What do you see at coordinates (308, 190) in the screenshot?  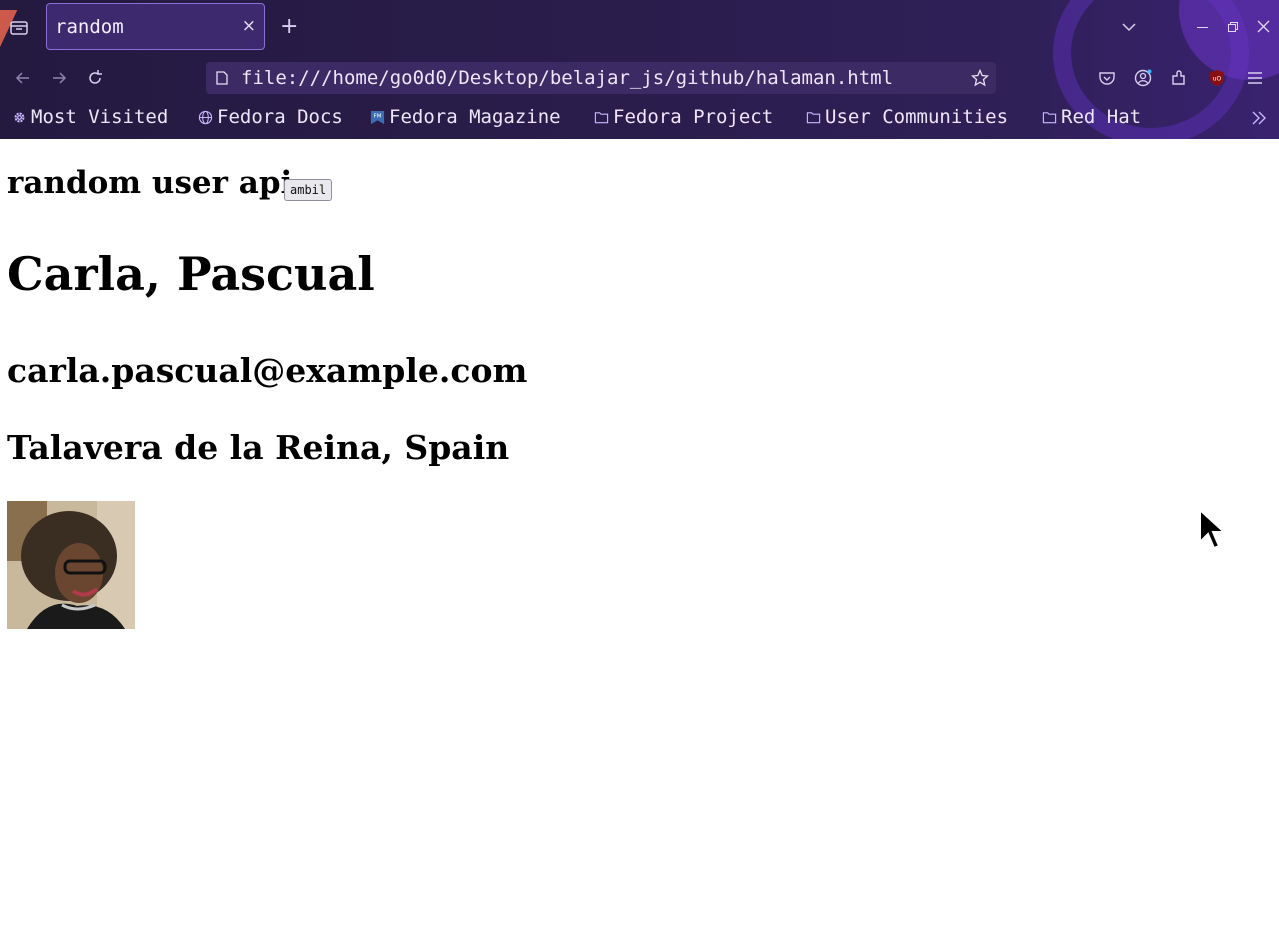 I see `fetch-button: ambil` at bounding box center [308, 190].